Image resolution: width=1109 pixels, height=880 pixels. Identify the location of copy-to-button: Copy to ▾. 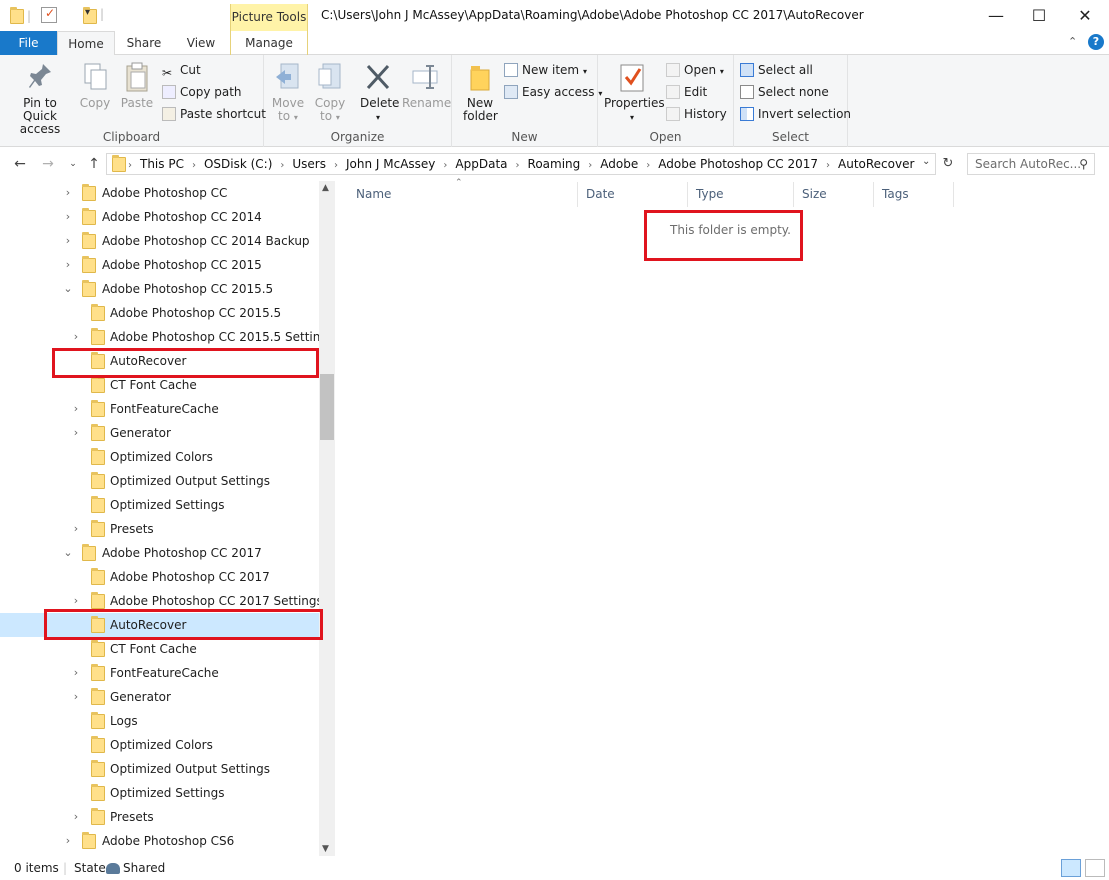
(330, 92).